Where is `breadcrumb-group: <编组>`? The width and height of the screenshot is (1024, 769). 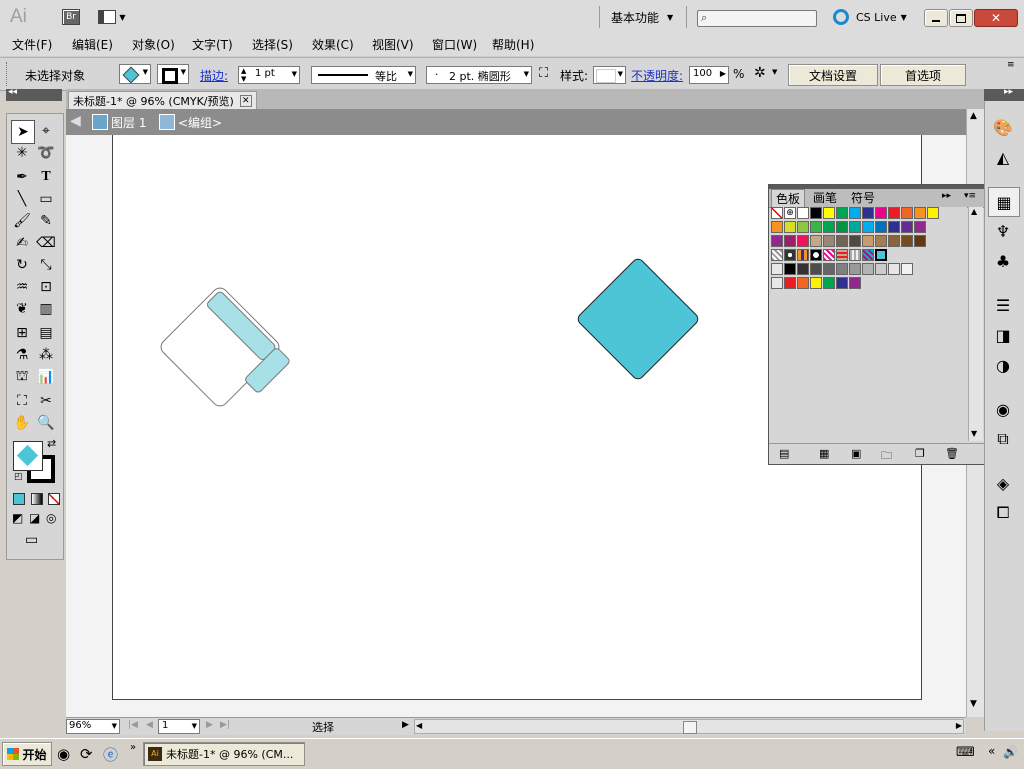
breadcrumb-group: <编组> is located at coordinates (200, 122).